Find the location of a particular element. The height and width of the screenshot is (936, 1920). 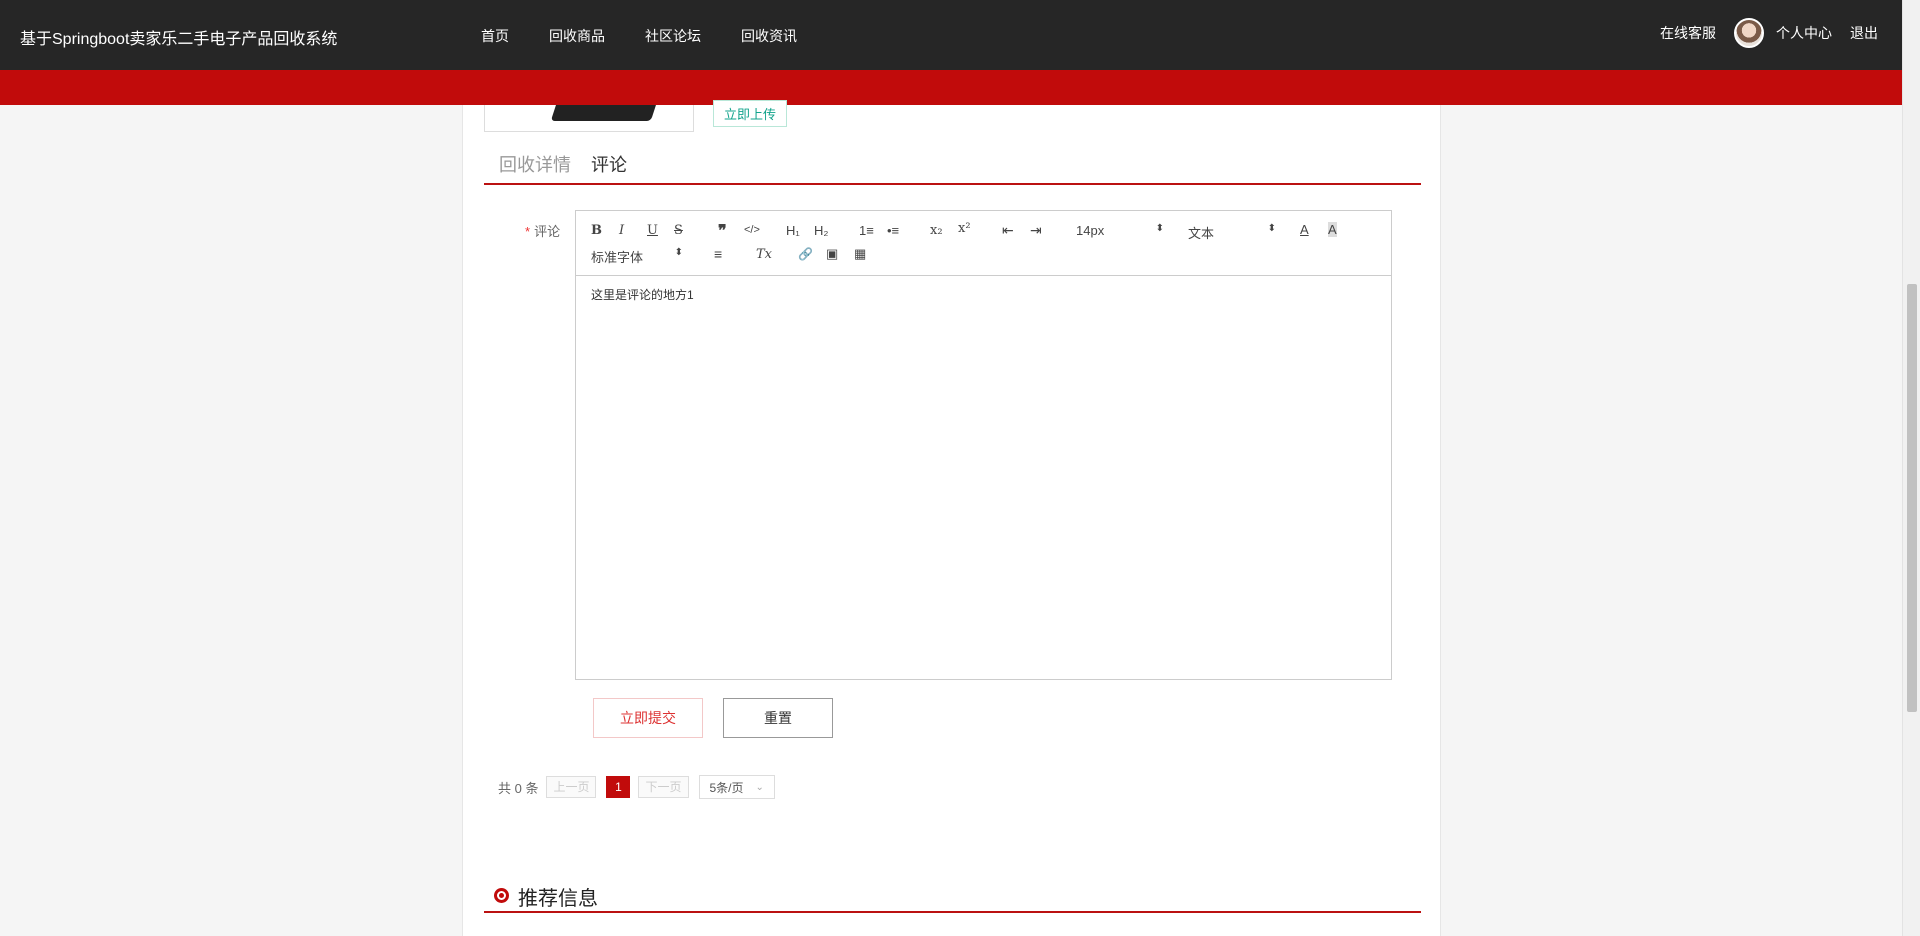

outdent-button: ⇤ is located at coordinates (1008, 230).